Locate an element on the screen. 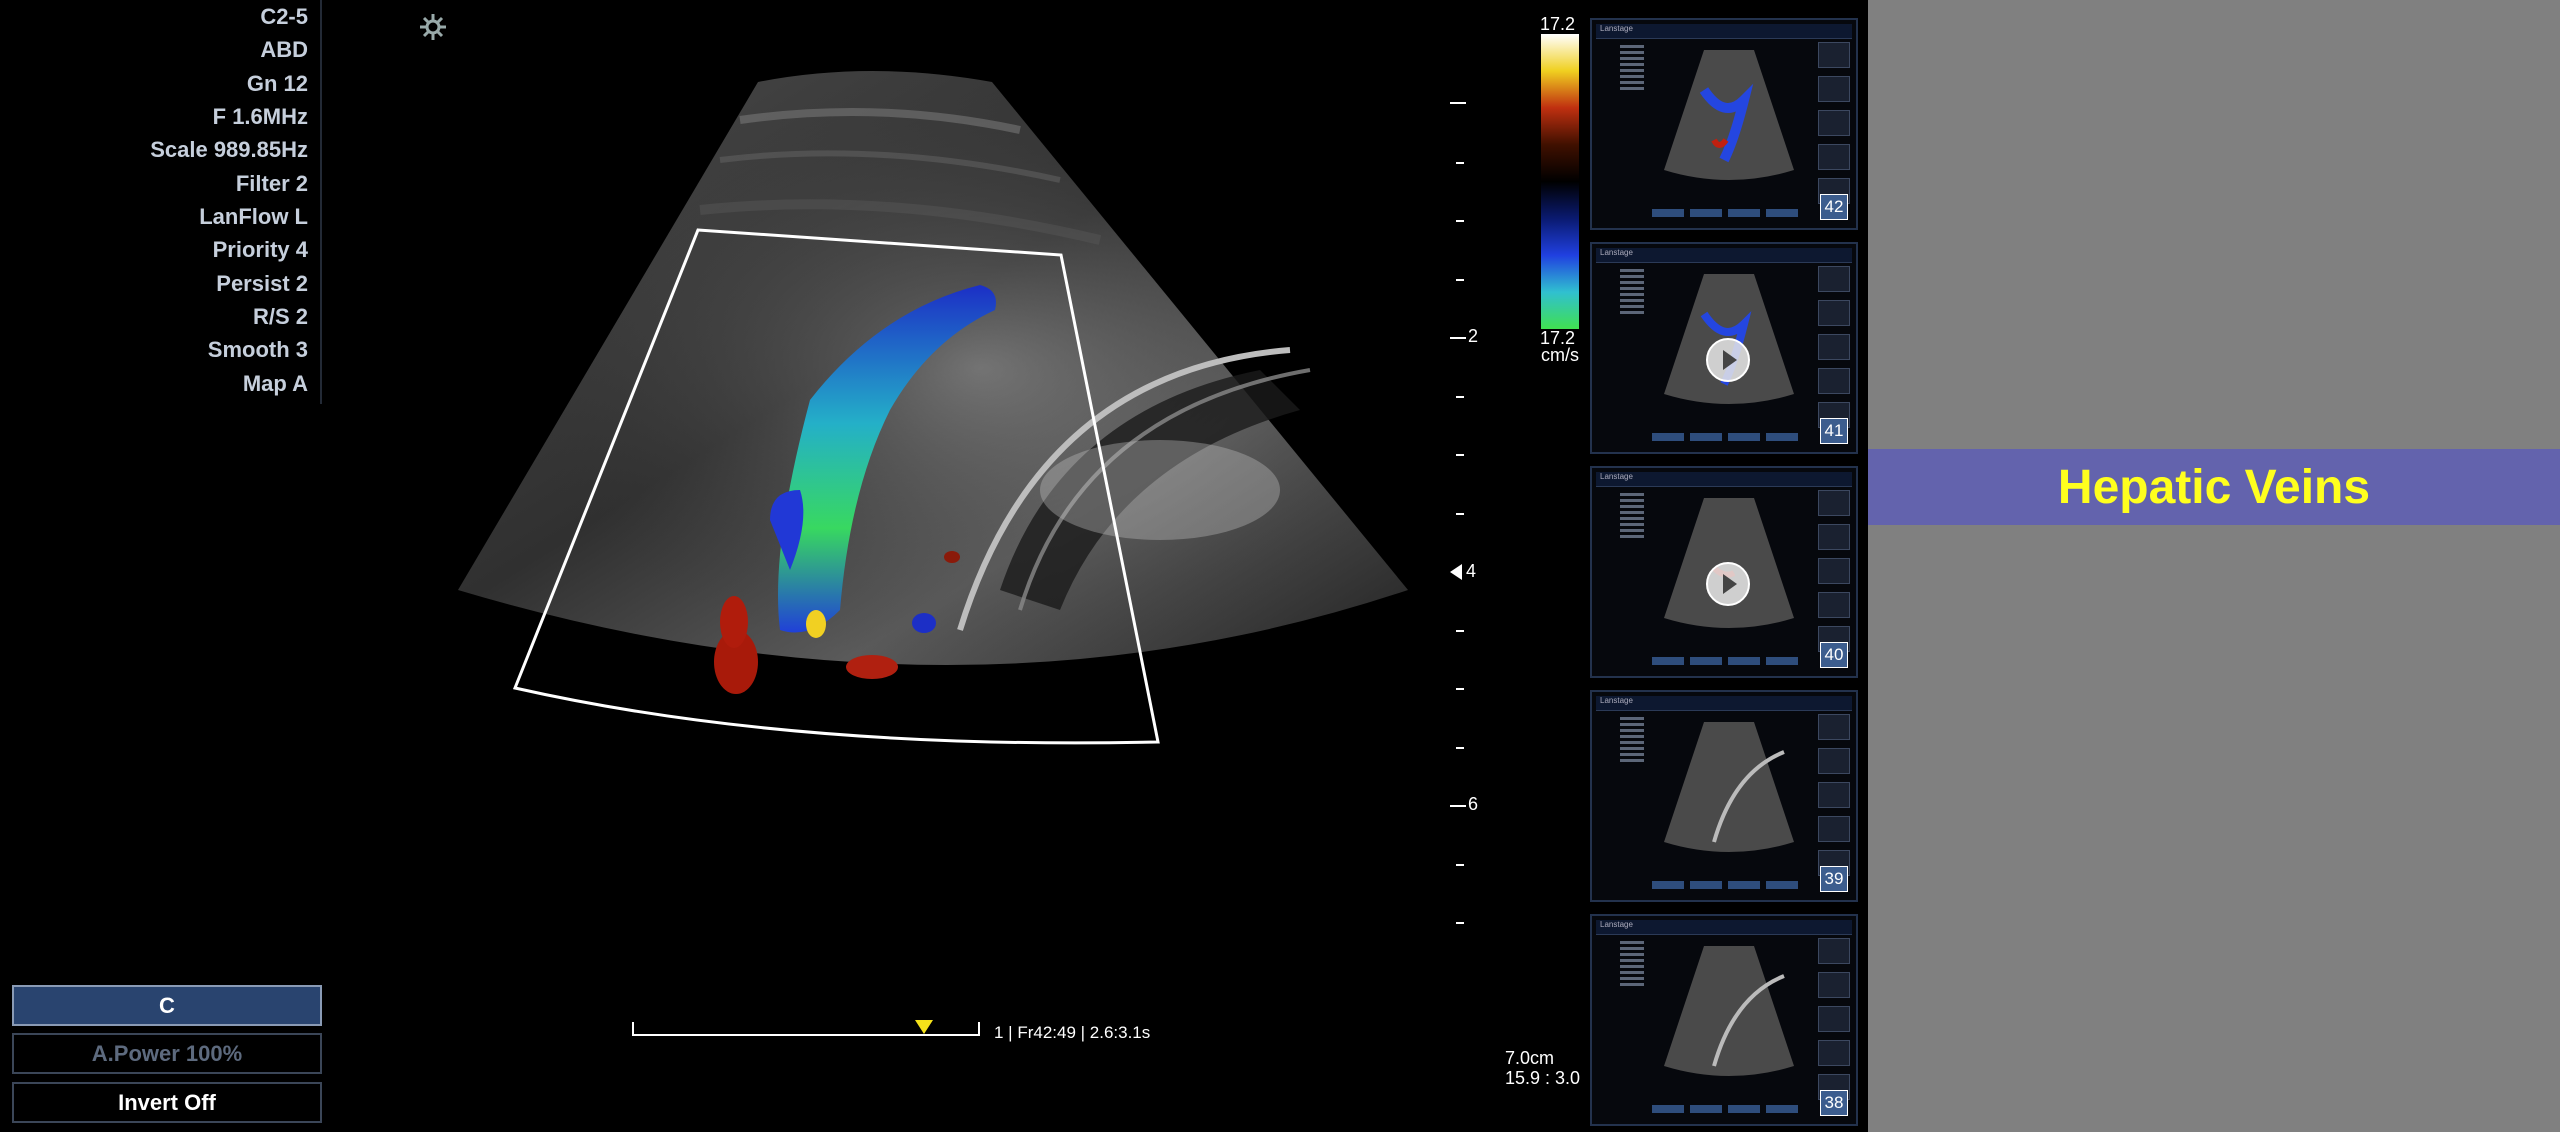 The height and width of the screenshot is (1132, 2560). param-smooth: Smooth 3 is located at coordinates (257, 349).